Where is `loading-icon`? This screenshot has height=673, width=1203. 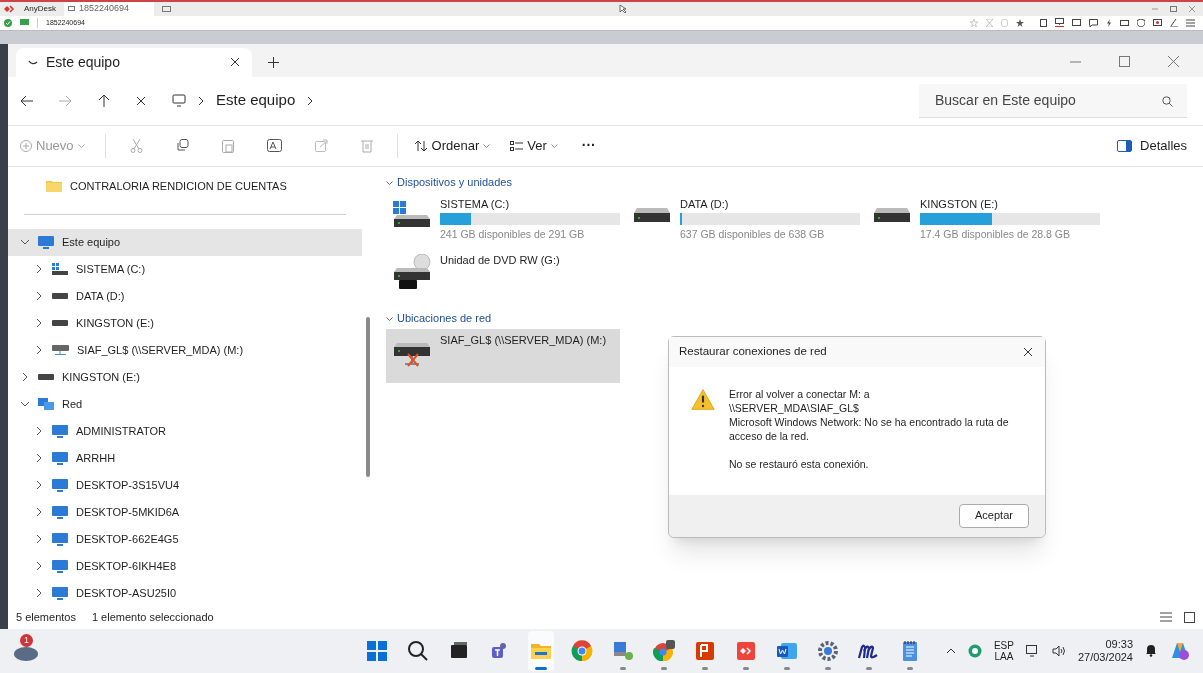 loading-icon is located at coordinates (33, 62).